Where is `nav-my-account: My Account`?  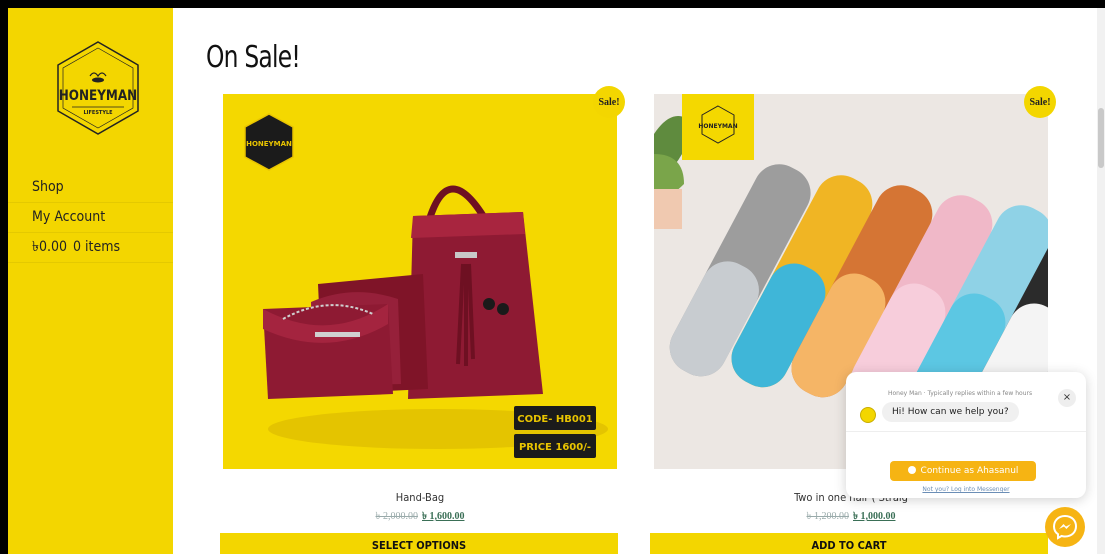 nav-my-account: My Account is located at coordinates (90, 218).